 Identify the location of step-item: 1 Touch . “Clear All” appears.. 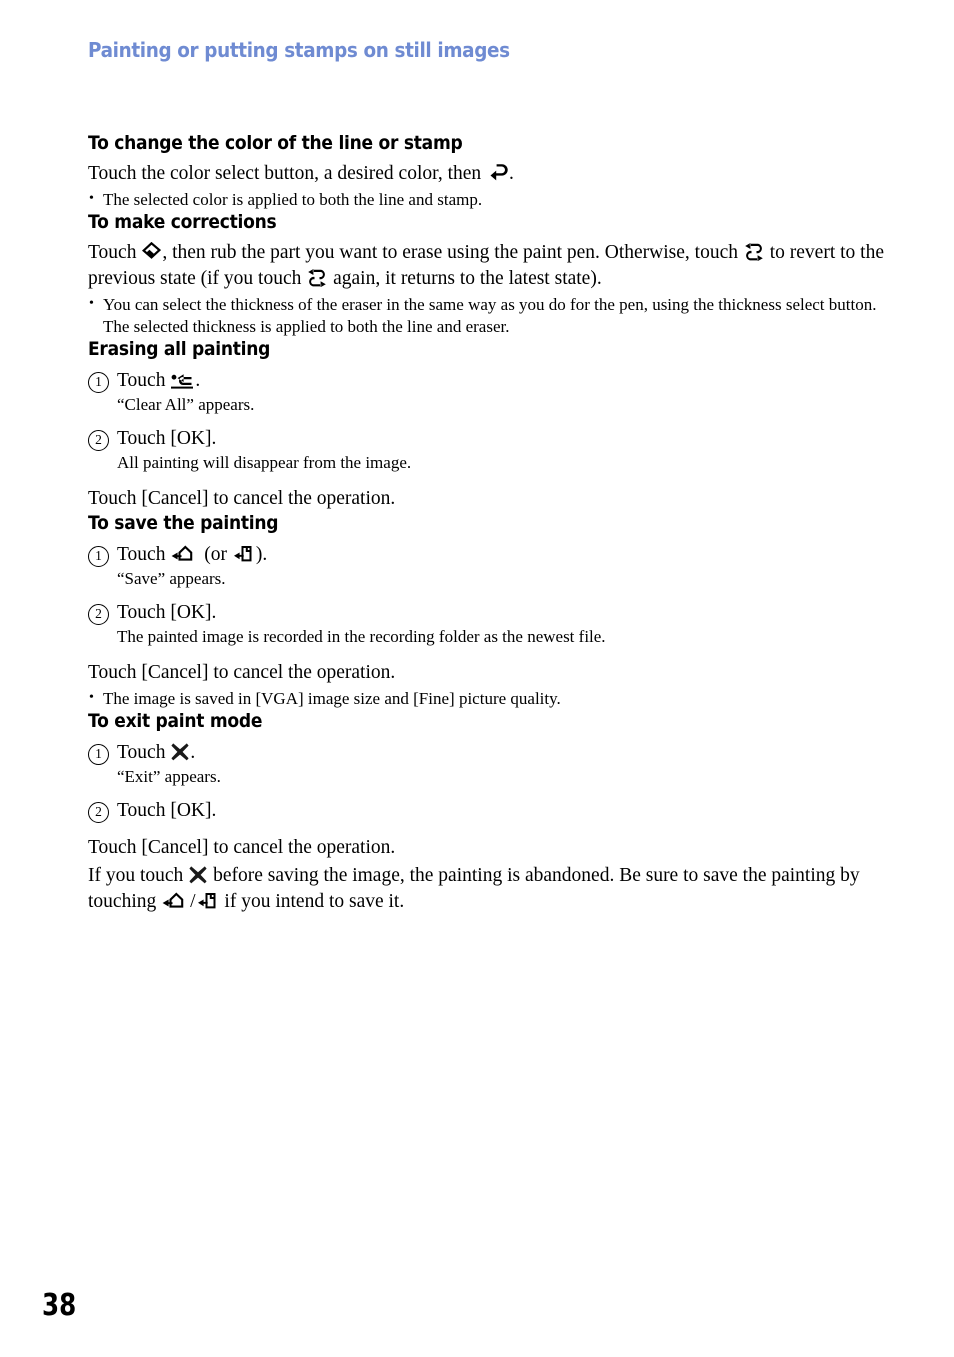
(488, 392).